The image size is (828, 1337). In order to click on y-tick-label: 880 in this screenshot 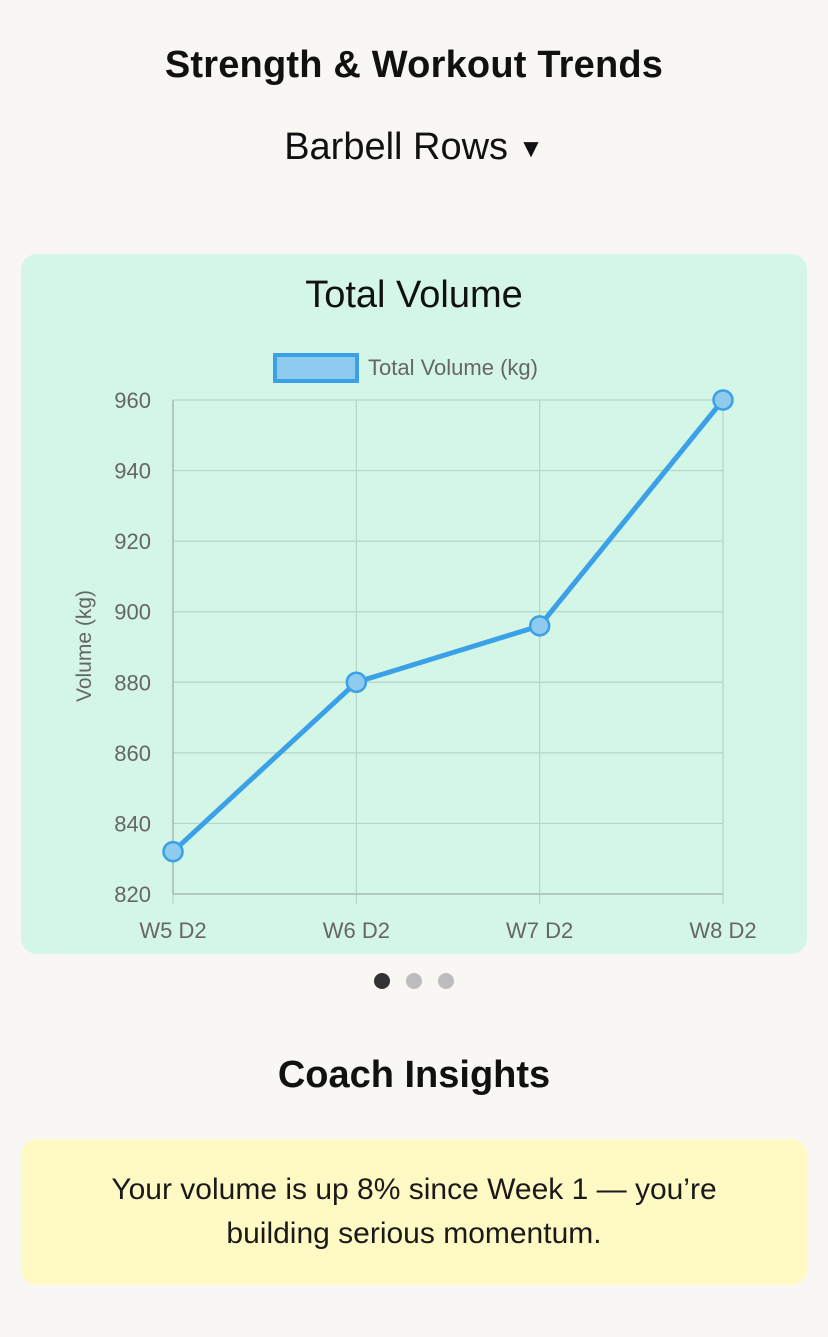, I will do `click(132, 682)`.